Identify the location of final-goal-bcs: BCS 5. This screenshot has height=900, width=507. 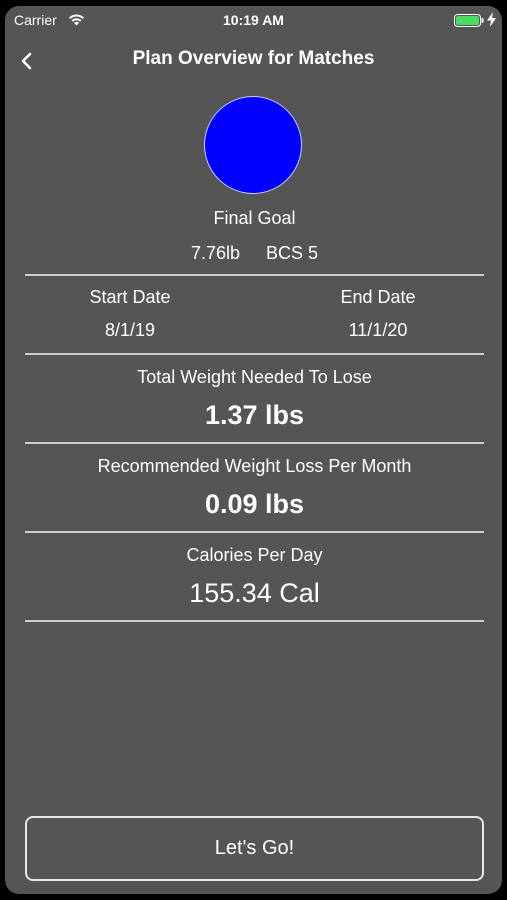
(292, 253).